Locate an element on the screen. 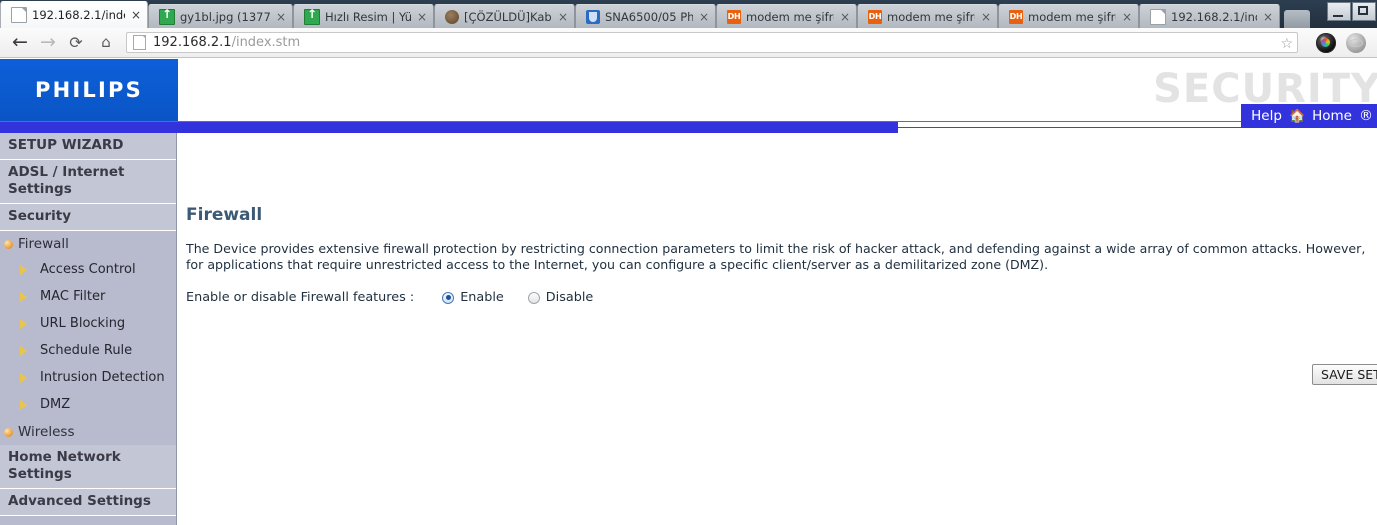 This screenshot has width=1377, height=525. sidebar-item-label: Wireless is located at coordinates (46, 432).